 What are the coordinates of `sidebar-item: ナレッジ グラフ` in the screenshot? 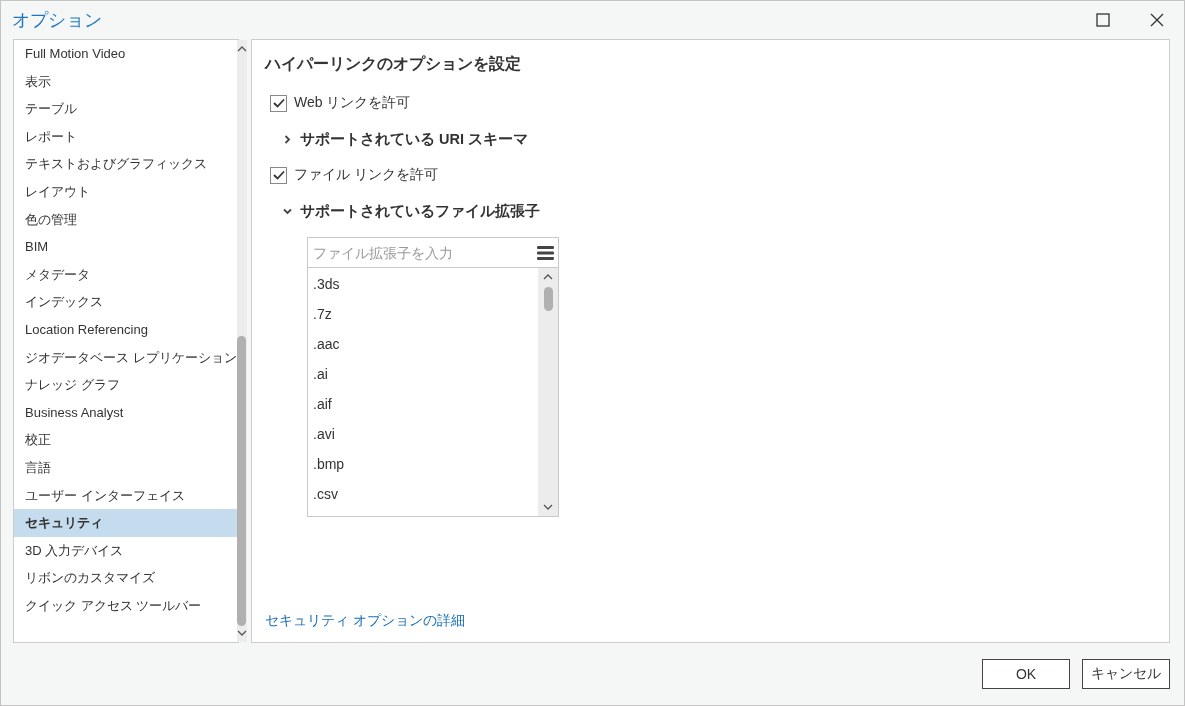 It's located at (125, 385).